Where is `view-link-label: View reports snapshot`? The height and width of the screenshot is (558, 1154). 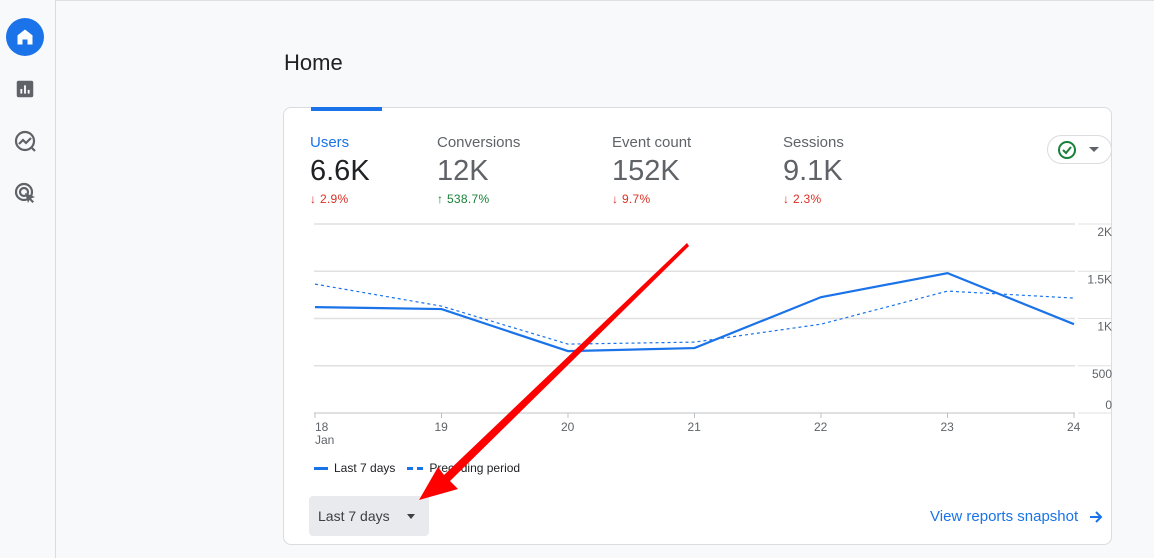
view-link-label: View reports snapshot is located at coordinates (1004, 516).